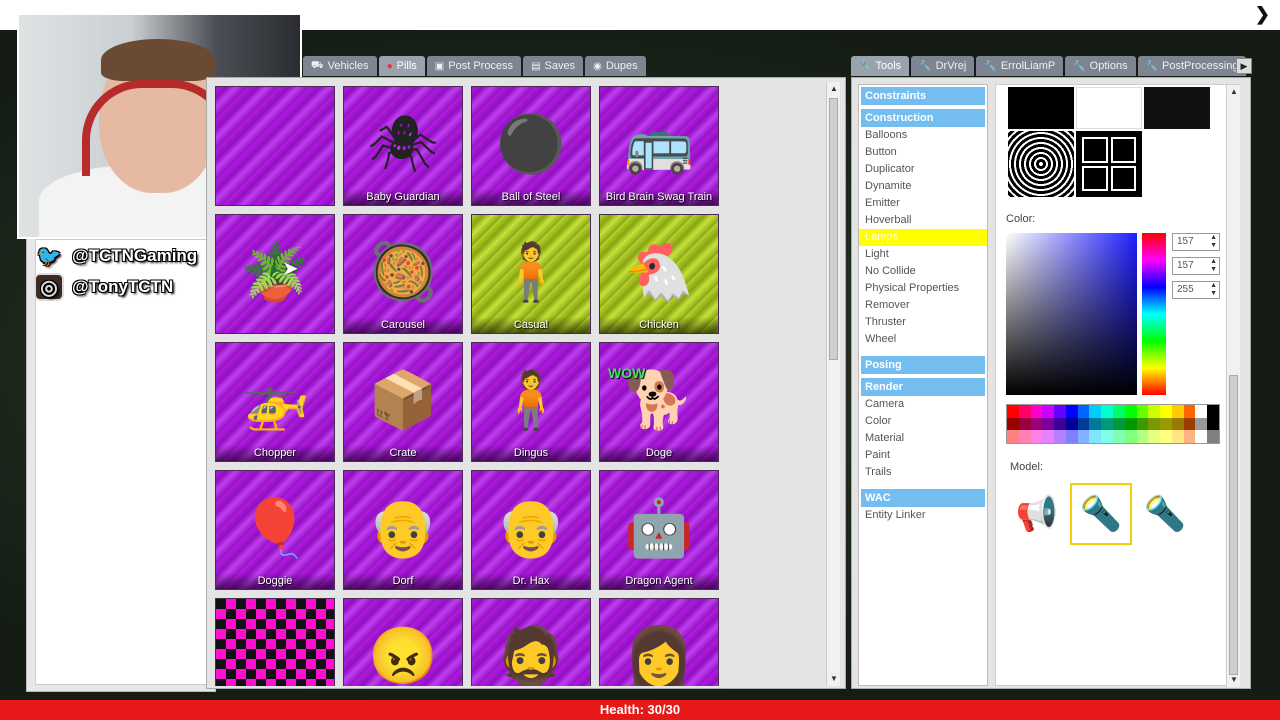 The width and height of the screenshot is (1280, 720). What do you see at coordinates (923, 271) in the screenshot?
I see `tool-item: No Collide` at bounding box center [923, 271].